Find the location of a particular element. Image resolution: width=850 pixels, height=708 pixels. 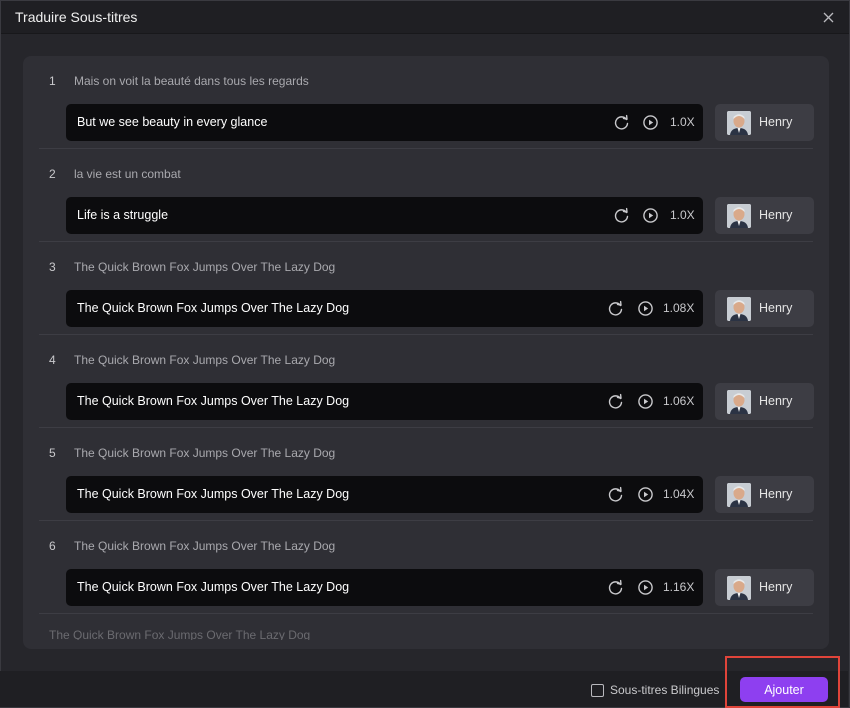

dialog-footer: Sous-titres Bilingues is located at coordinates (424, 689).